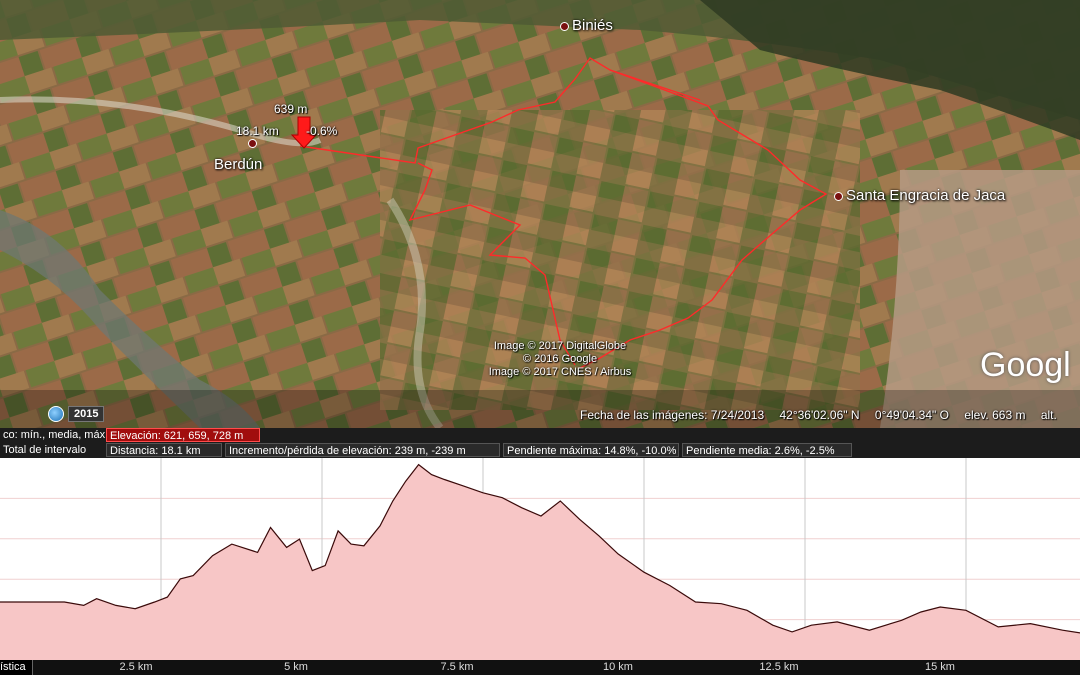 The width and height of the screenshot is (1080, 675). What do you see at coordinates (767, 450) in the screenshot?
I see `stats-avg-slope: Pendiente media: 2.6%, -2.5%` at bounding box center [767, 450].